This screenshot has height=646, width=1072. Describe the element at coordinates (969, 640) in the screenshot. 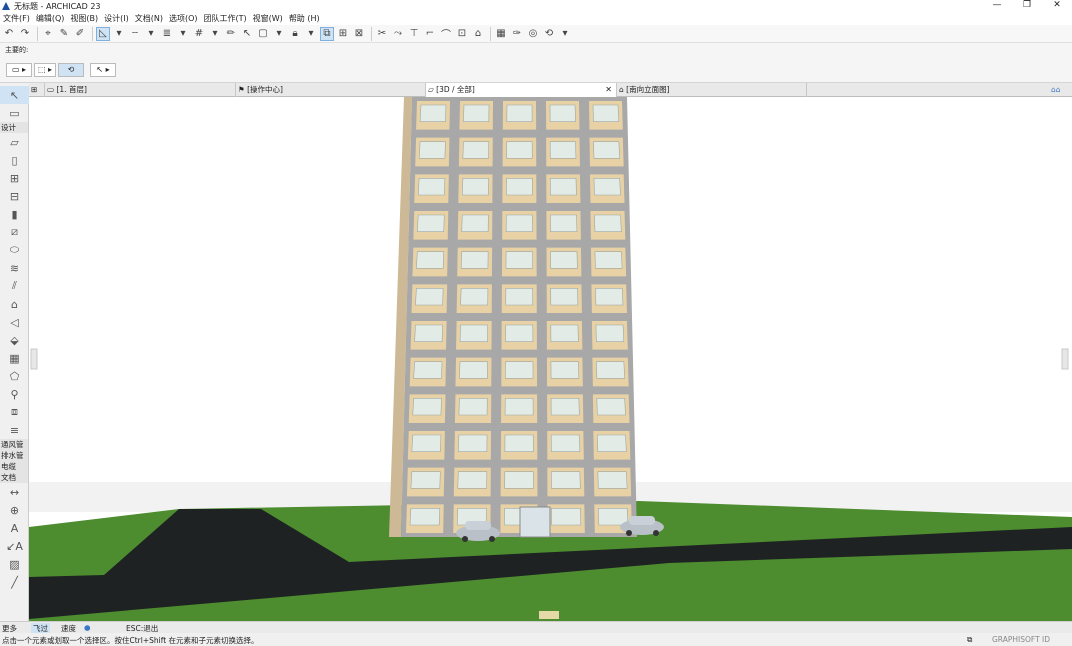

I see `window-layout-icon: ⧉` at that location.